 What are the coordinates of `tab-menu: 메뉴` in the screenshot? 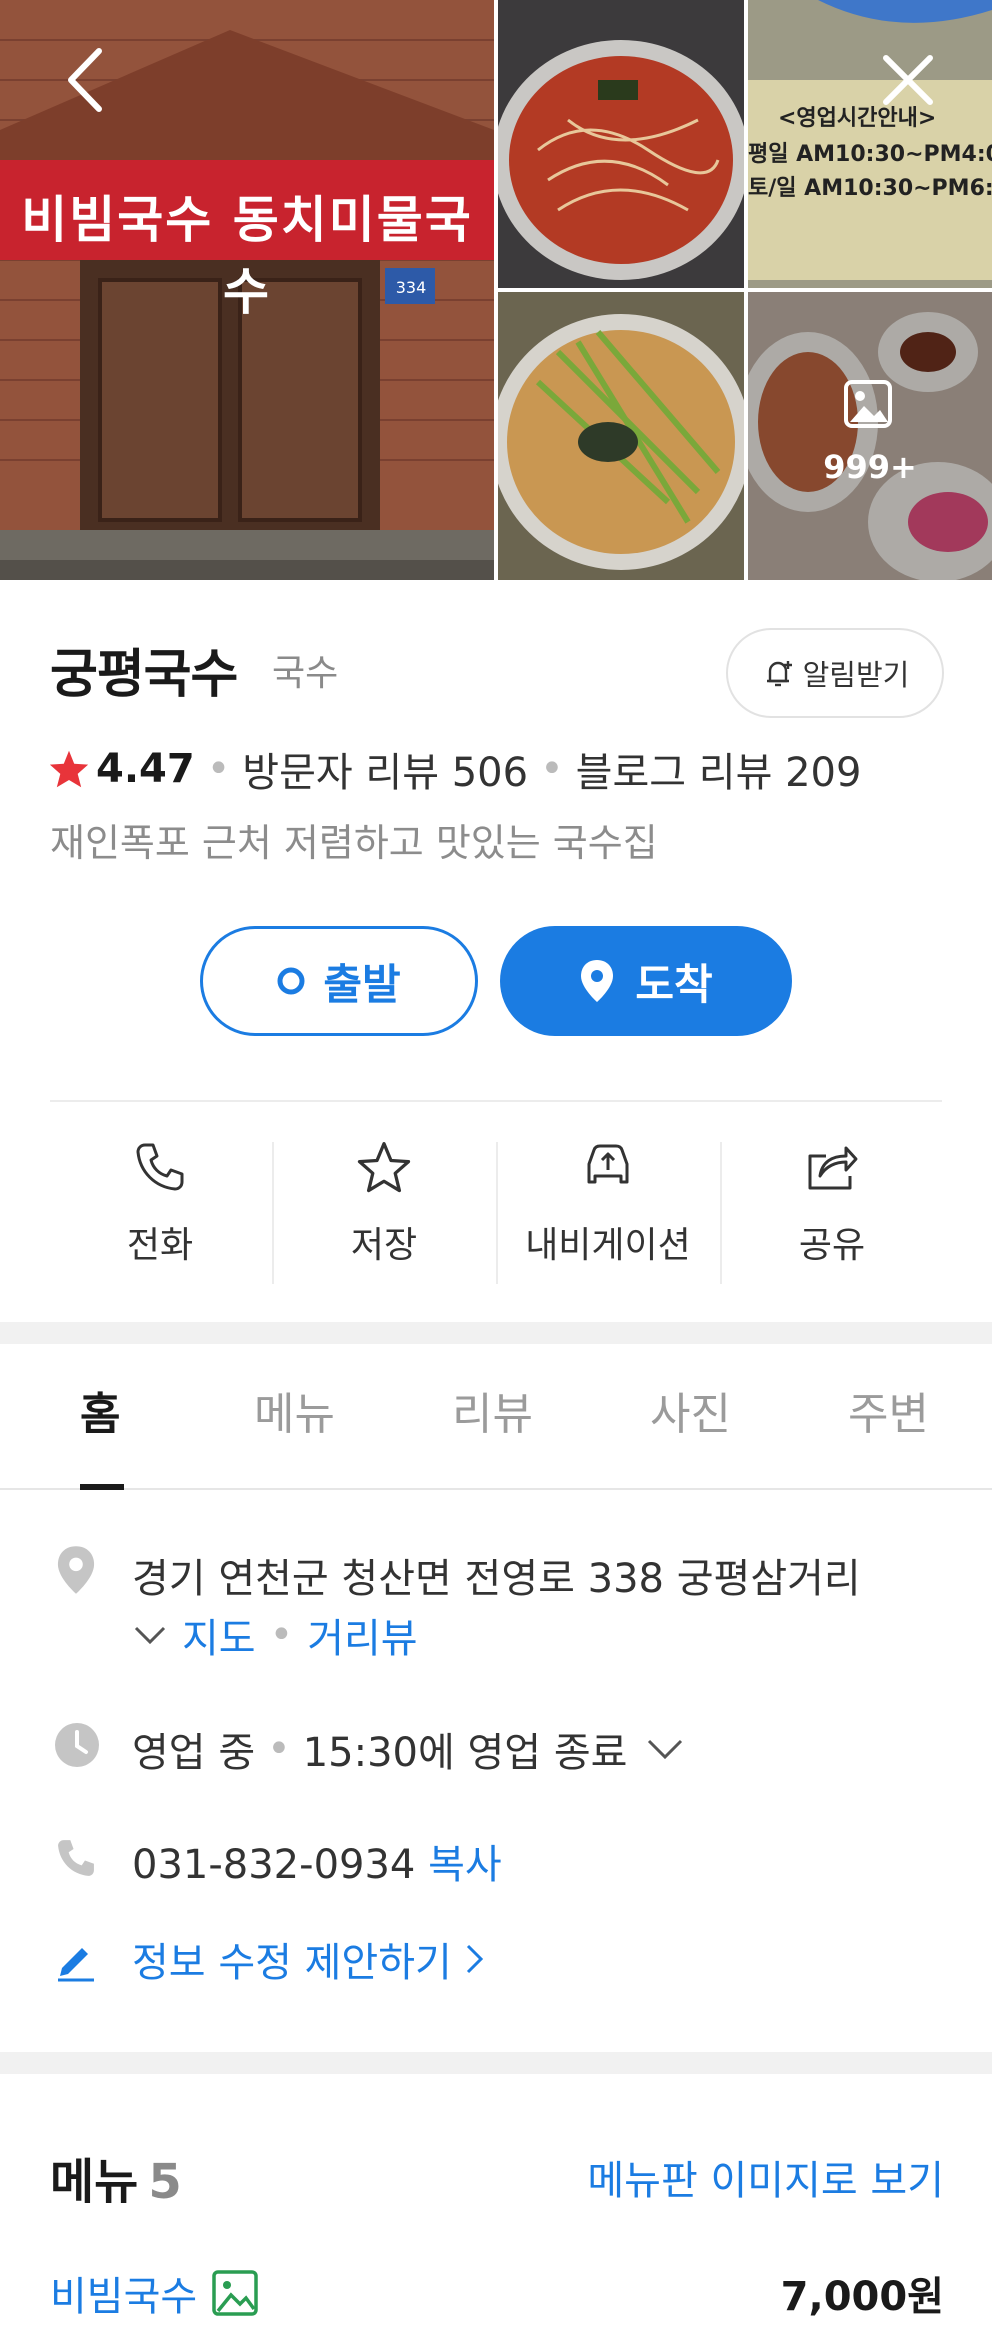 It's located at (294, 1410).